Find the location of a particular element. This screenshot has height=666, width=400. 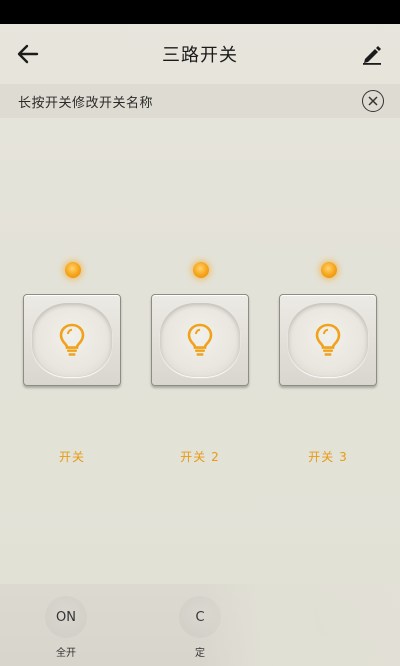

all-on-circle: ON is located at coordinates (66, 617).